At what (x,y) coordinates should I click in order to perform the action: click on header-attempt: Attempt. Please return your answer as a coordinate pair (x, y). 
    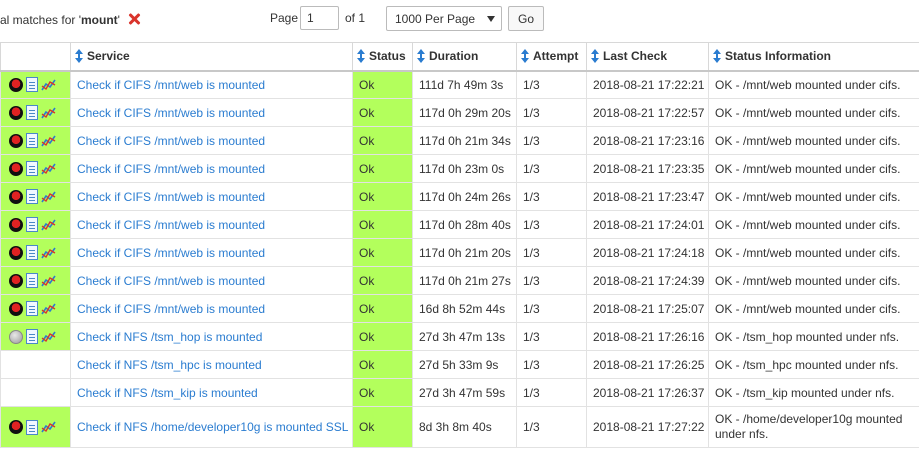
    Looking at the image, I should click on (551, 57).